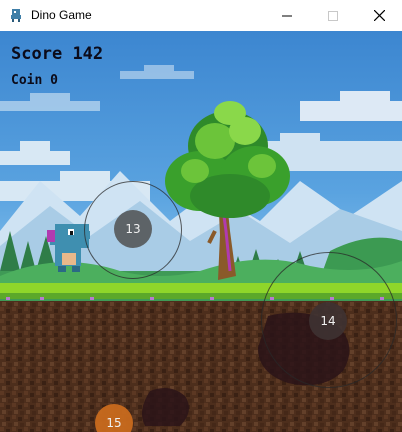 This screenshot has width=402, height=432. What do you see at coordinates (54, 80) in the screenshot?
I see `coin-value: 0` at bounding box center [54, 80].